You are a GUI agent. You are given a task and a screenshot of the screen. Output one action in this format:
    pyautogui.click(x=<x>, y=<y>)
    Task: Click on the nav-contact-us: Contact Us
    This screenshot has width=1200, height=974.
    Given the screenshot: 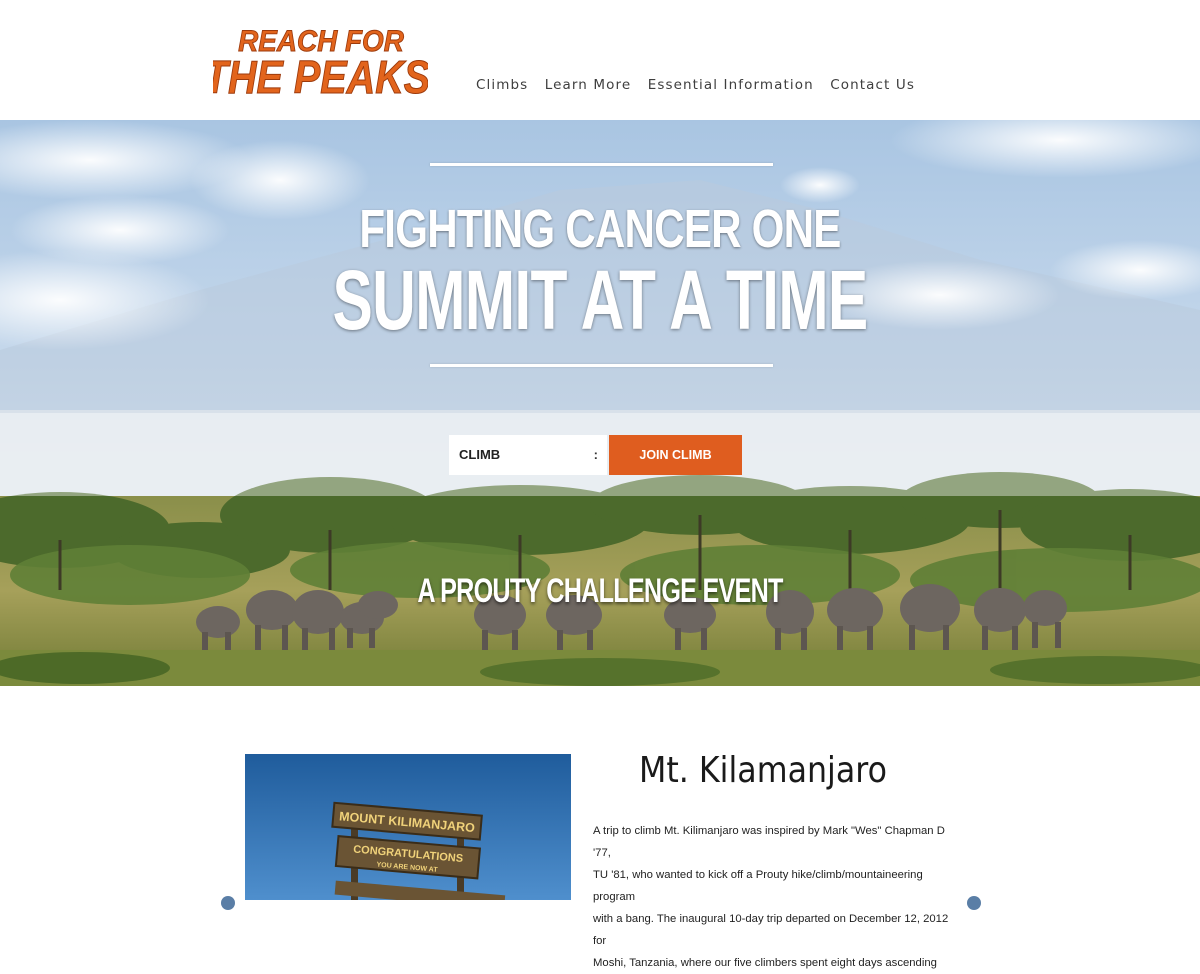 What is the action you would take?
    pyautogui.click(x=872, y=85)
    